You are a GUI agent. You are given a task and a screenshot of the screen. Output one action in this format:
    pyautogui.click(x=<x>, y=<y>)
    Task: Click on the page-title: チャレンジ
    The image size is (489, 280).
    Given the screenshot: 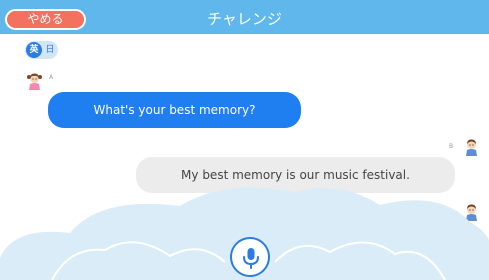 What is the action you would take?
    pyautogui.click(x=244, y=19)
    